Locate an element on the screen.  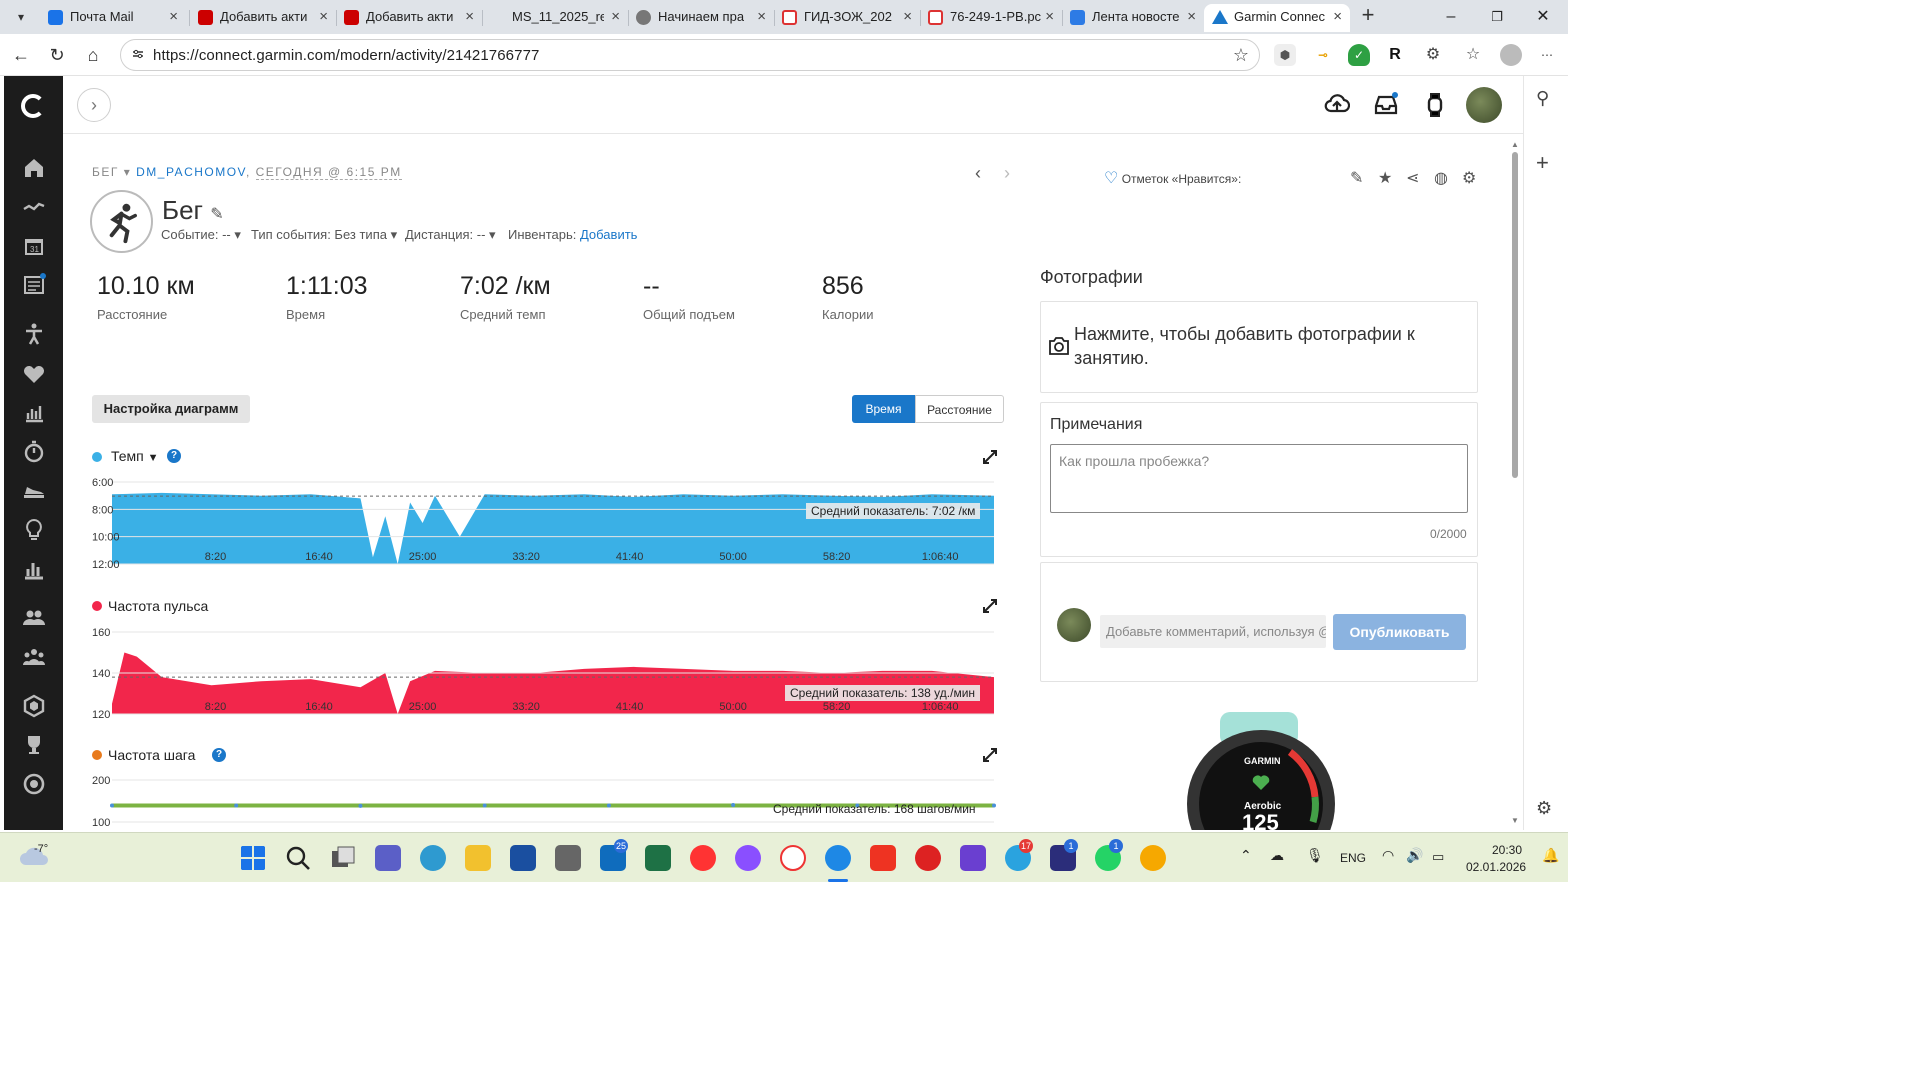
widget-icon is located at coordinates (433, 858).